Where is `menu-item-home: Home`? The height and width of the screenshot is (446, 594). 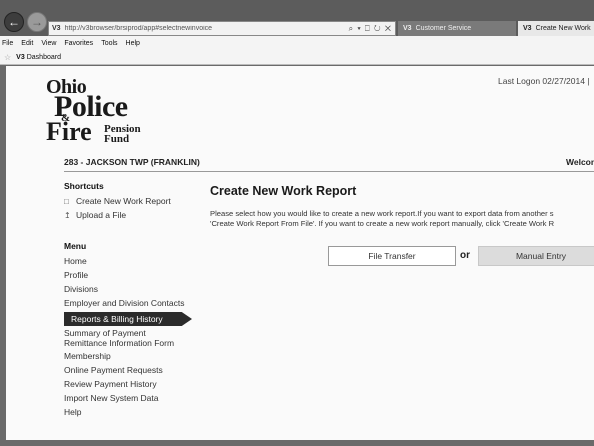
menu-item-home: Home is located at coordinates (75, 261).